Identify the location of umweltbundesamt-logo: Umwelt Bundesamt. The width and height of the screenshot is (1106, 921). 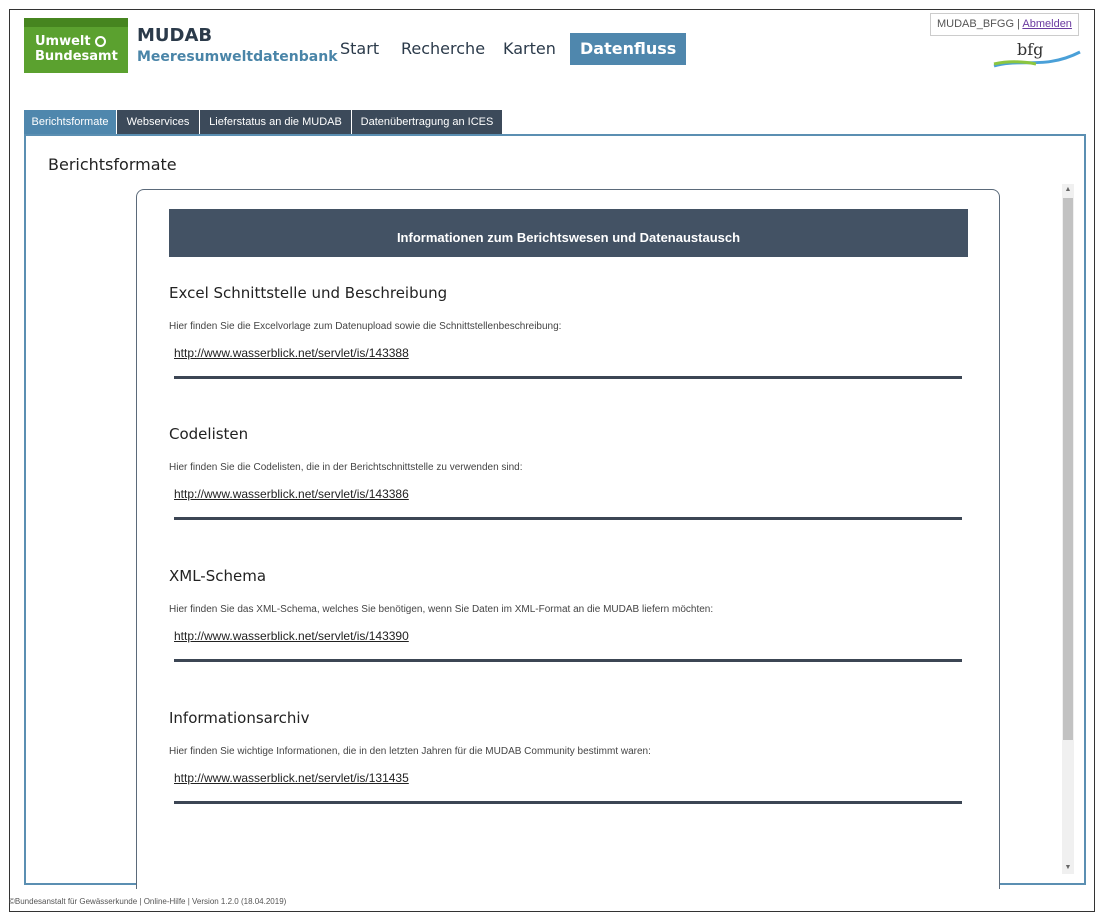
(76, 45).